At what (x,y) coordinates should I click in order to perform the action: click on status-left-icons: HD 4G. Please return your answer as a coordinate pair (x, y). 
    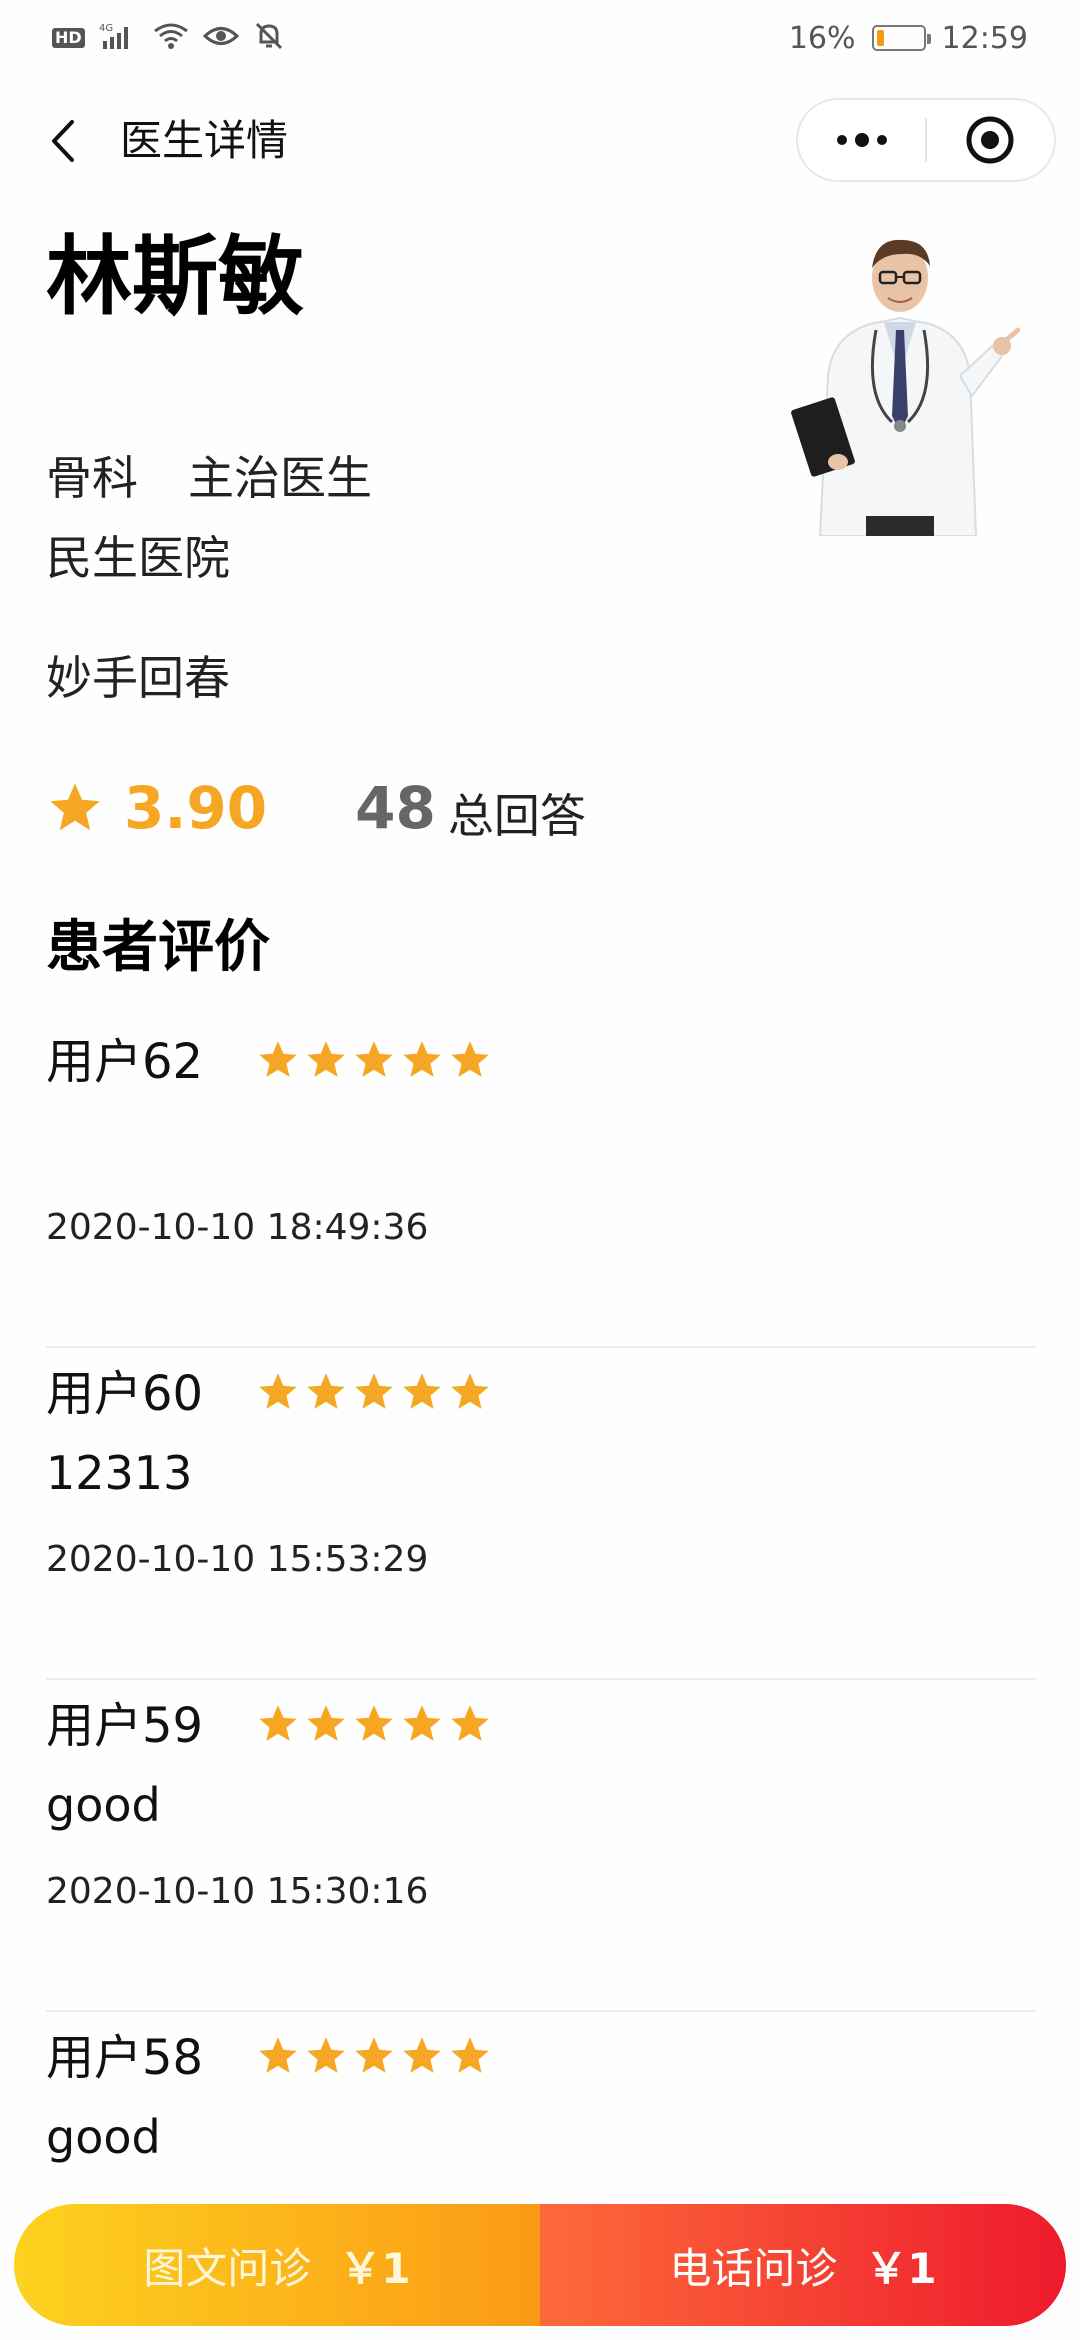
    Looking at the image, I should click on (168, 38).